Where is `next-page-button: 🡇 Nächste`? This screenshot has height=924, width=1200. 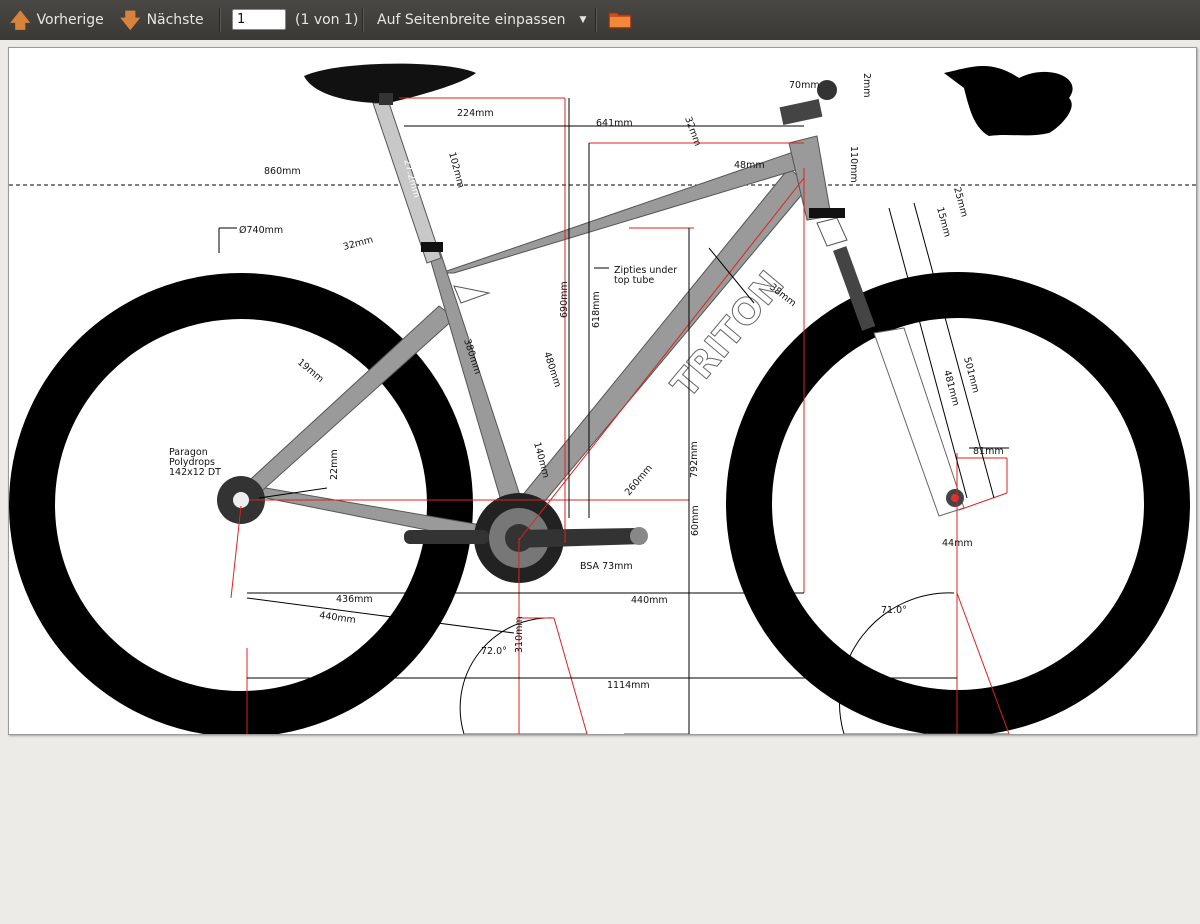 next-page-button: 🡇 Nächste is located at coordinates (162, 20).